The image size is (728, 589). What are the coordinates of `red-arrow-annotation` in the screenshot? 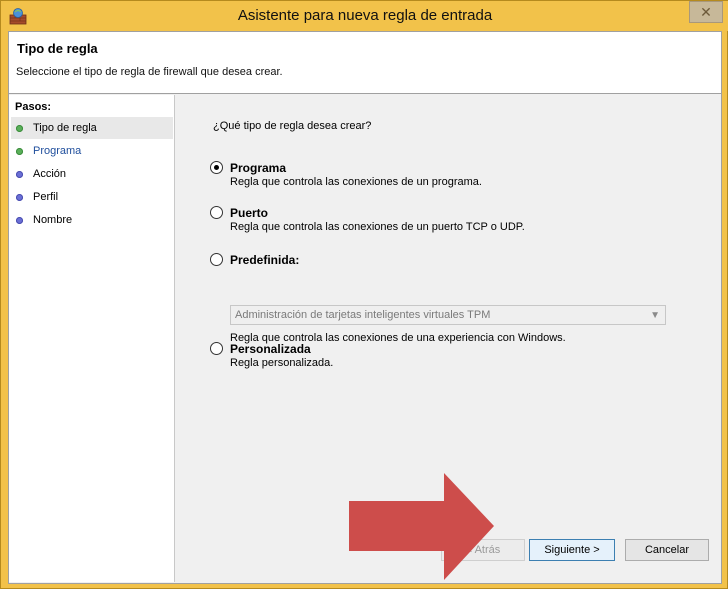 It's located at (421, 526).